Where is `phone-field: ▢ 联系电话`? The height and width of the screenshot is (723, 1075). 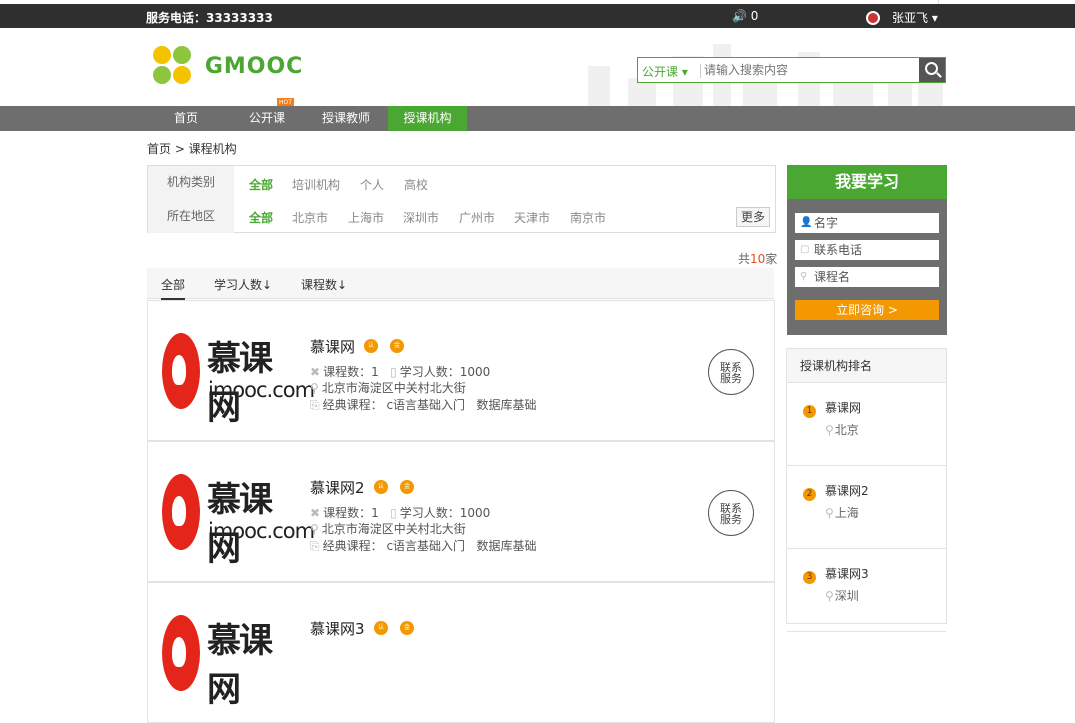 phone-field: ▢ 联系电话 is located at coordinates (867, 250).